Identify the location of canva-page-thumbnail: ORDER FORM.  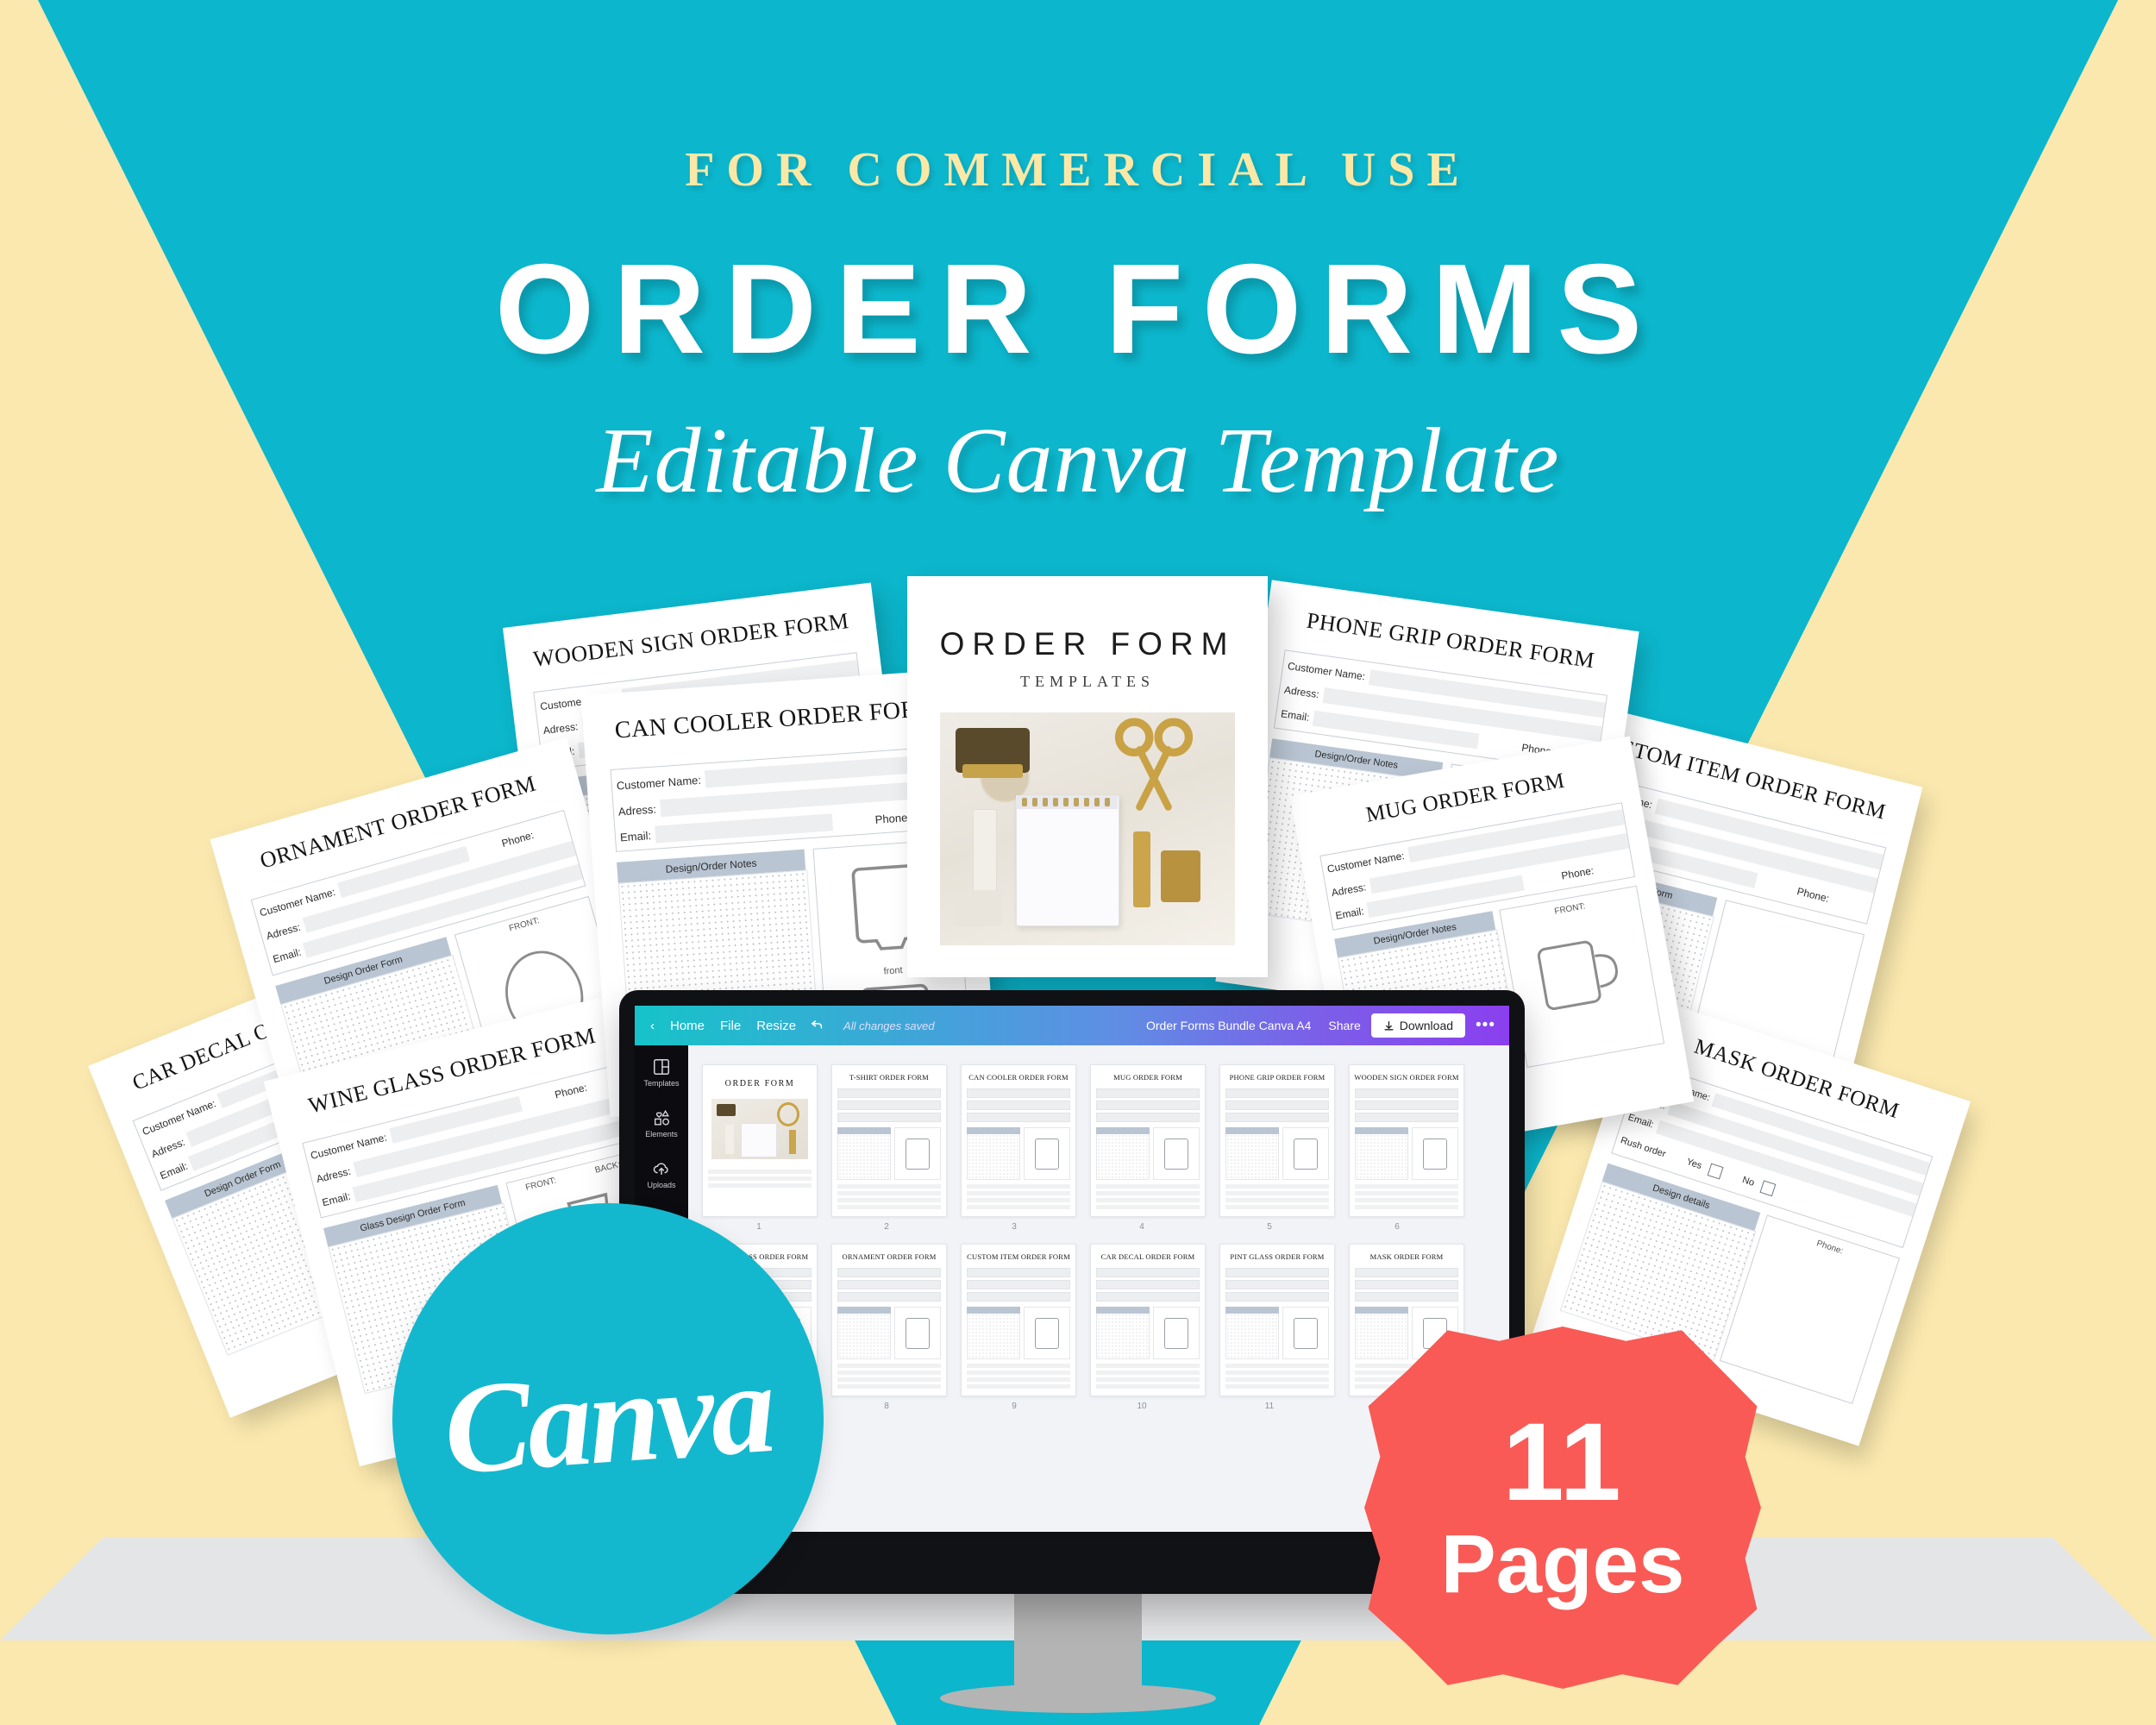
(760, 1141).